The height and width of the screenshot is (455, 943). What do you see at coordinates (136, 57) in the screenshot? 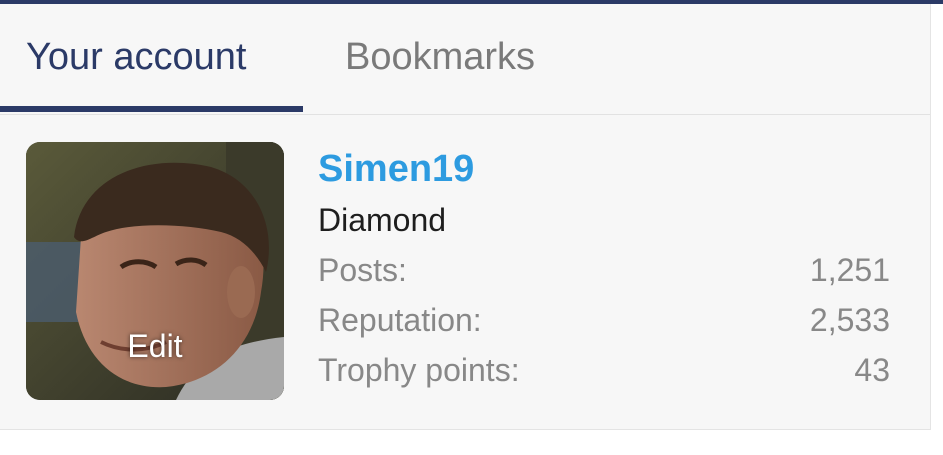
I see `tab-your-account: Your account` at bounding box center [136, 57].